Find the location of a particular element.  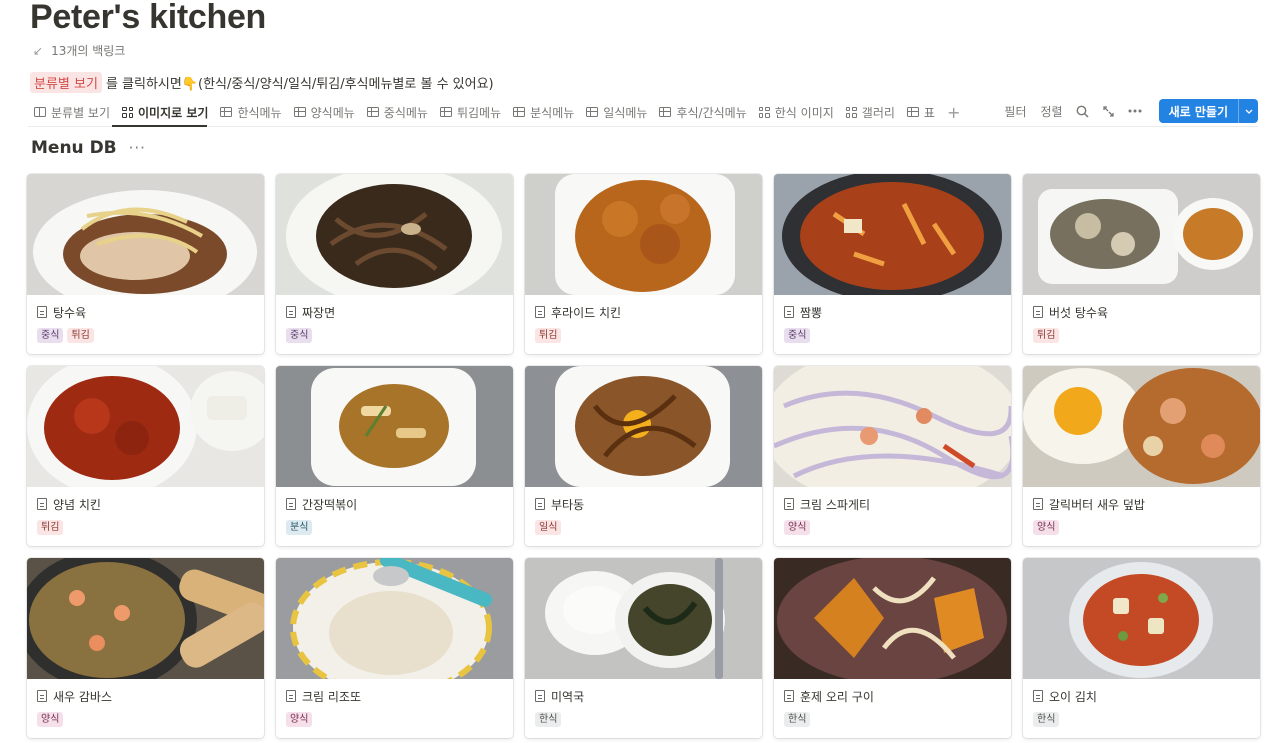

expand-icon is located at coordinates (1109, 111).